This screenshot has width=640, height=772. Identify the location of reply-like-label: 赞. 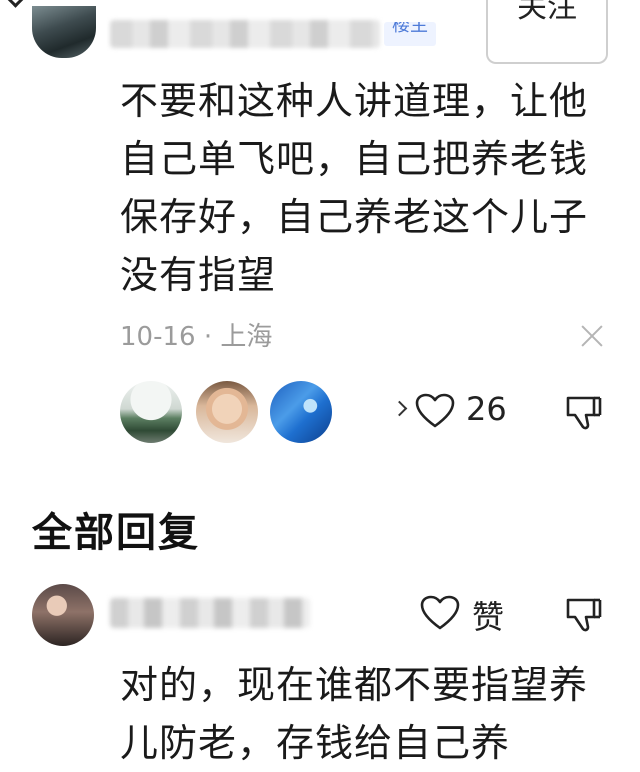
(488, 615).